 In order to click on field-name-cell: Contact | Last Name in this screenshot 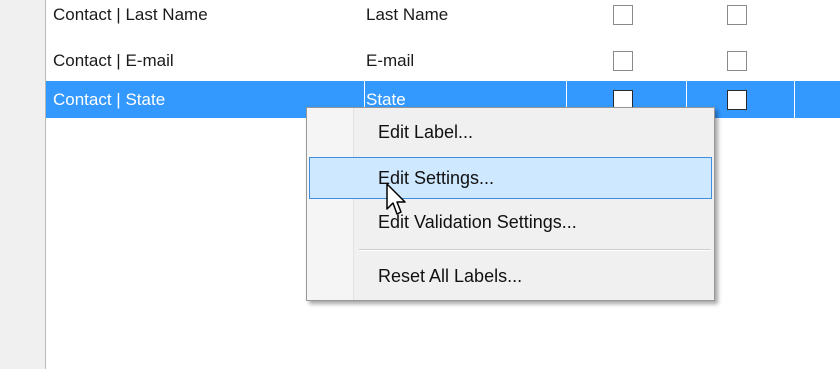, I will do `click(130, 14)`.